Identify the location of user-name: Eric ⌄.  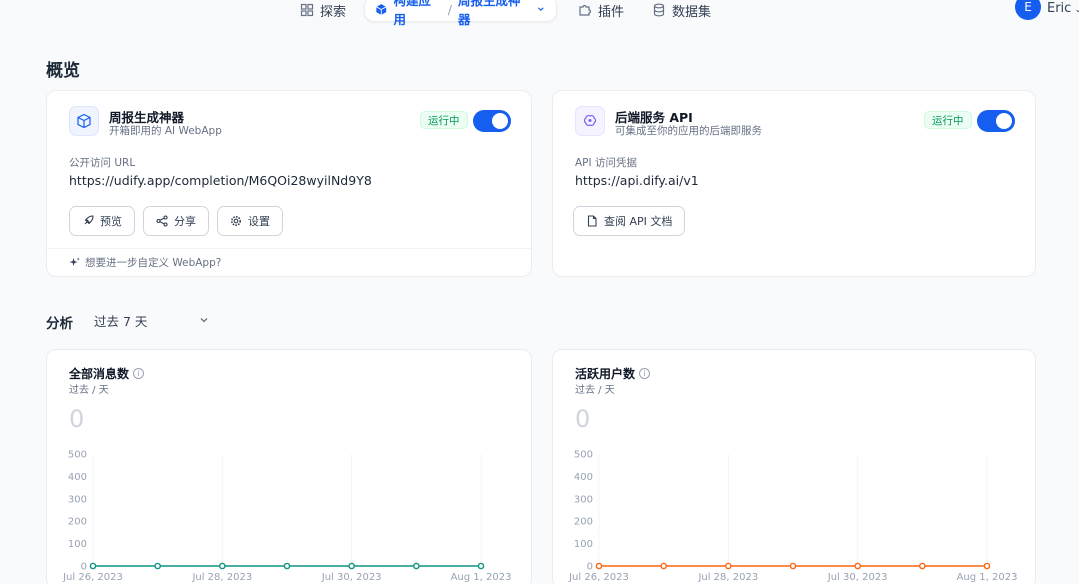
(1063, 8).